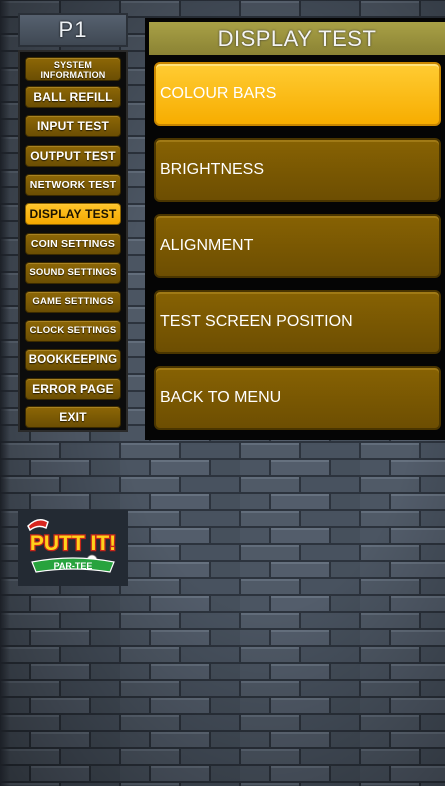  What do you see at coordinates (73, 185) in the screenshot?
I see `sidebar-item-network-test: NETWORK TEST` at bounding box center [73, 185].